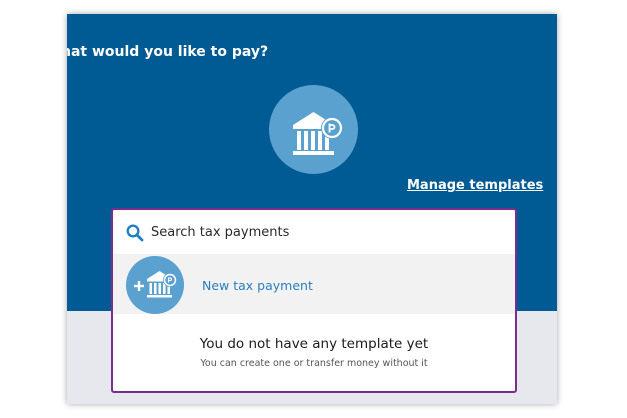  Describe the element at coordinates (155, 285) in the screenshot. I see `add-bank-payment-icon` at that location.